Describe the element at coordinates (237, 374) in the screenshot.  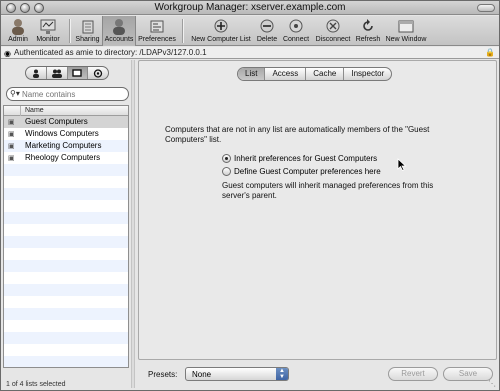
I see `presets-select: None ▲ ▼` at that location.